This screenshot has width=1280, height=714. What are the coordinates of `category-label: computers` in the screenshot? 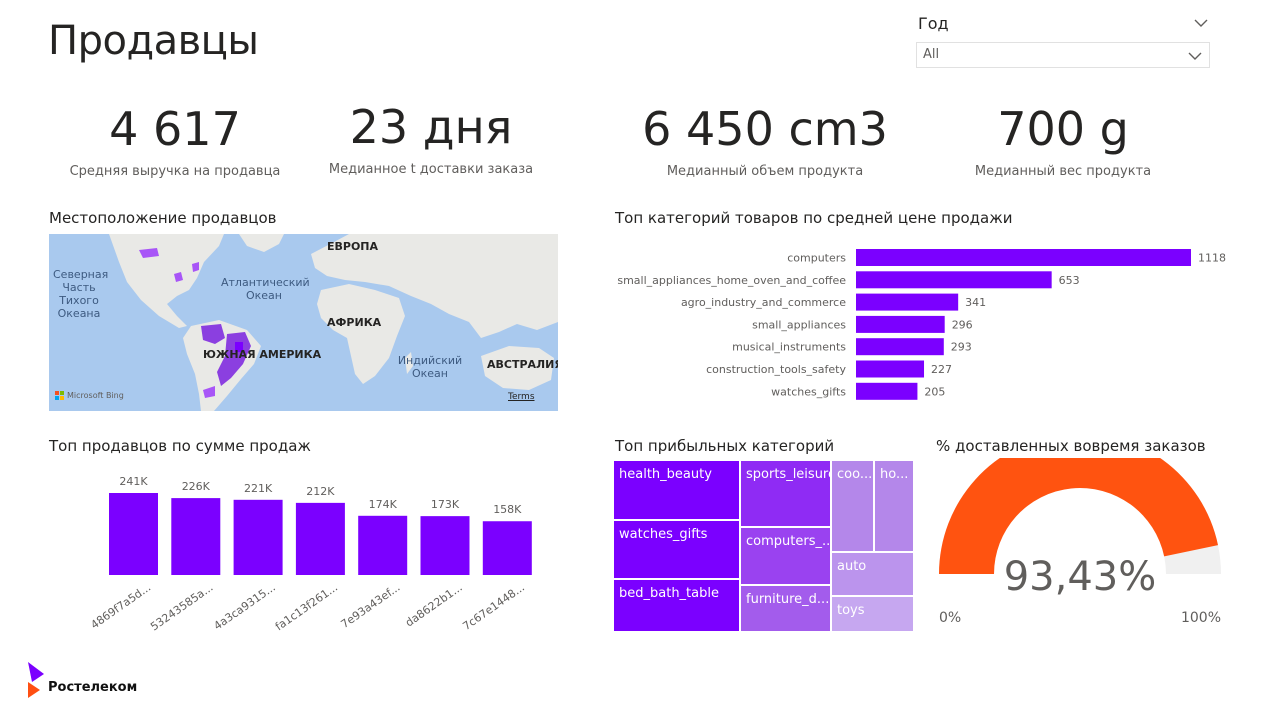 It's located at (816, 258).